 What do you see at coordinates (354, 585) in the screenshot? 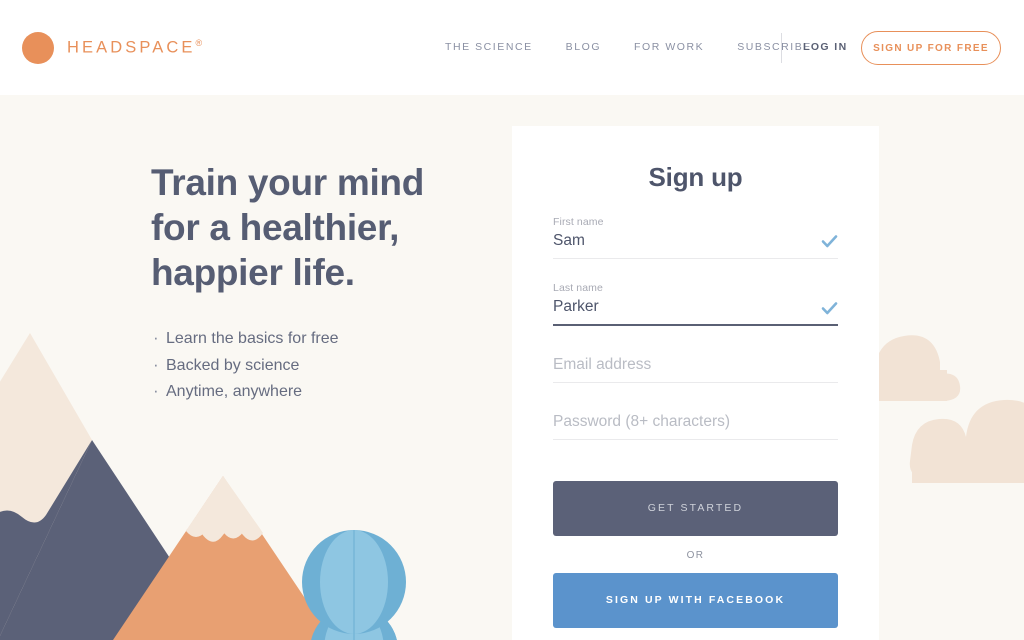
I see `hot-air-balloon` at bounding box center [354, 585].